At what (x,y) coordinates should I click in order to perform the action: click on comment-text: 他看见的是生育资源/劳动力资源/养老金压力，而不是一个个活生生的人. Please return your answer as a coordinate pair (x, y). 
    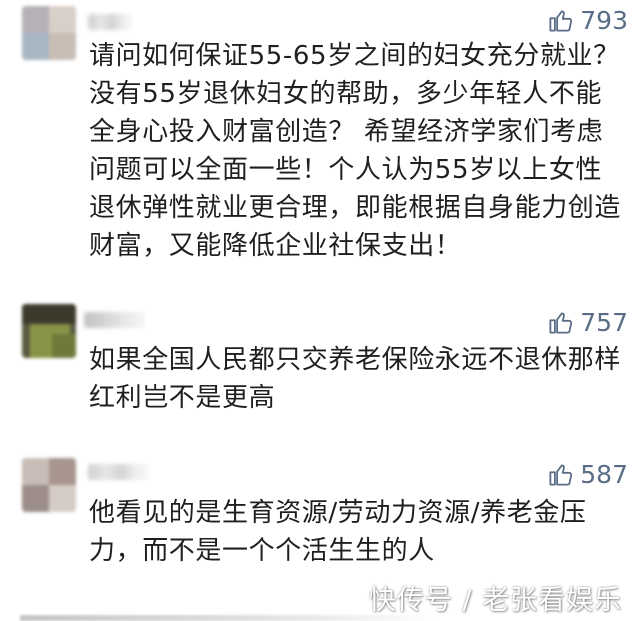
    Looking at the image, I should click on (338, 532).